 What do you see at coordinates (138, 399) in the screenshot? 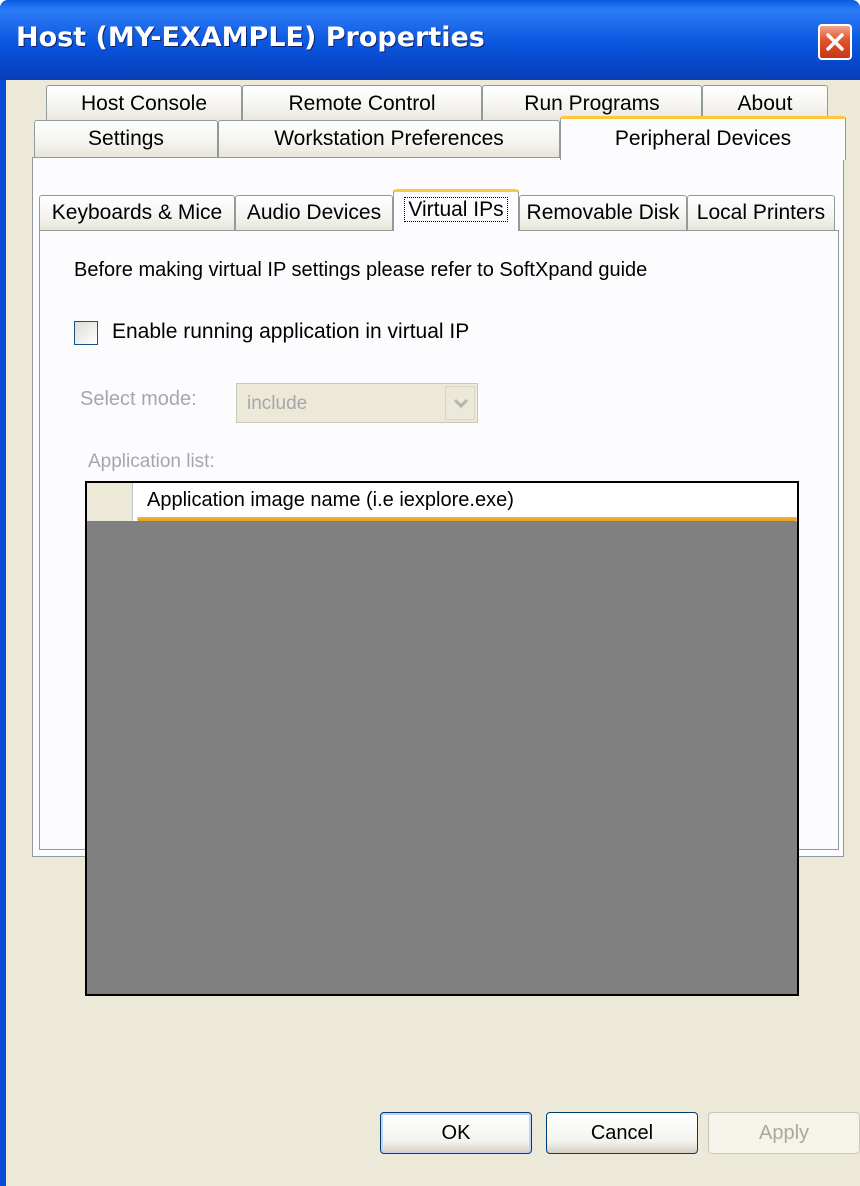
I see `select-mode-label: Select mode:` at bounding box center [138, 399].